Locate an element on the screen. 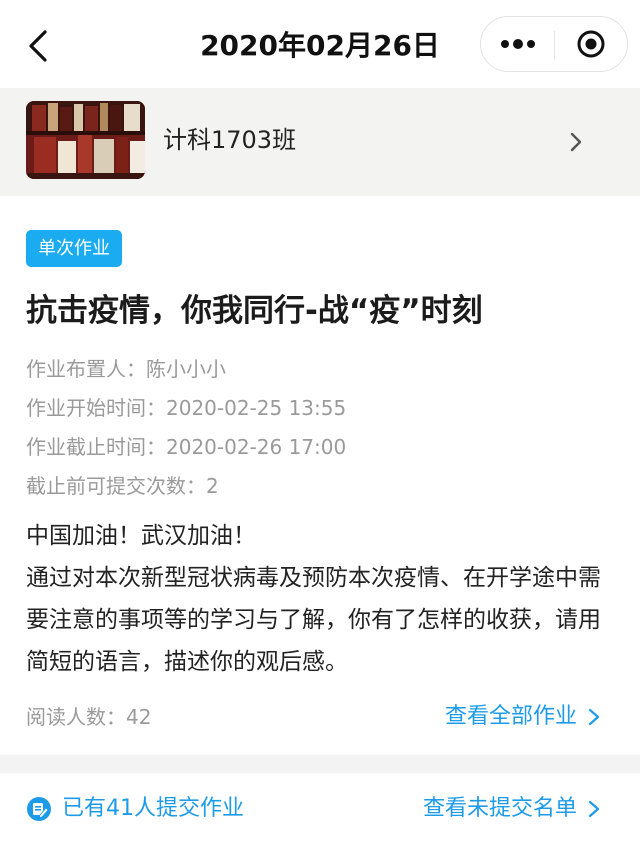  assignment-title: 抗击疫情，你我同行-战“疫”时刻 is located at coordinates (254, 311).